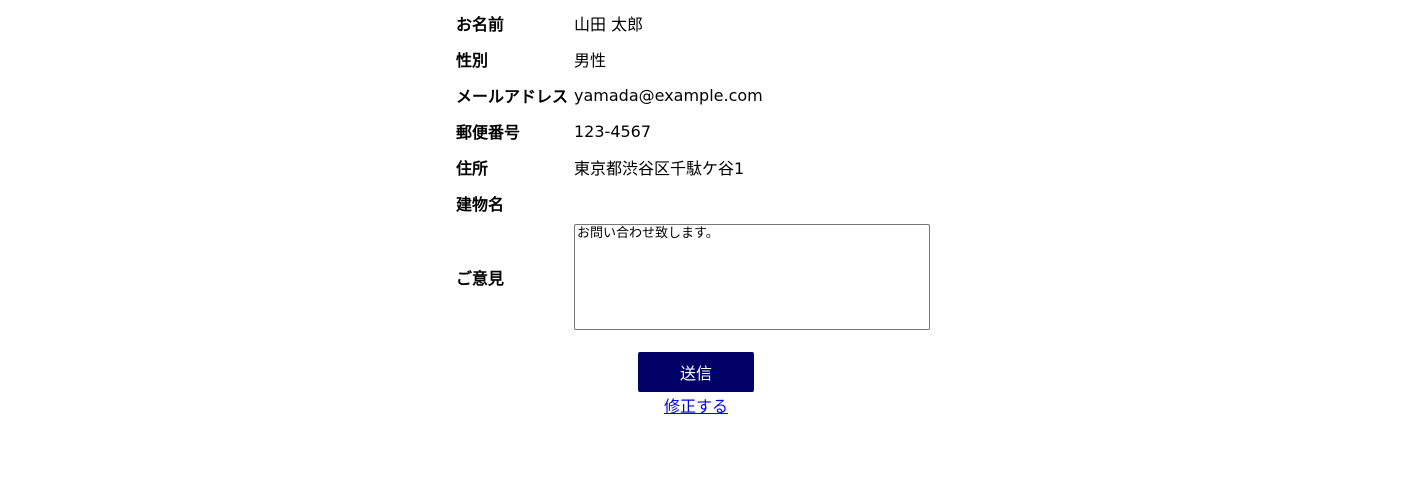  Describe the element at coordinates (480, 278) in the screenshot. I see `opinion-label: ご意見` at that location.